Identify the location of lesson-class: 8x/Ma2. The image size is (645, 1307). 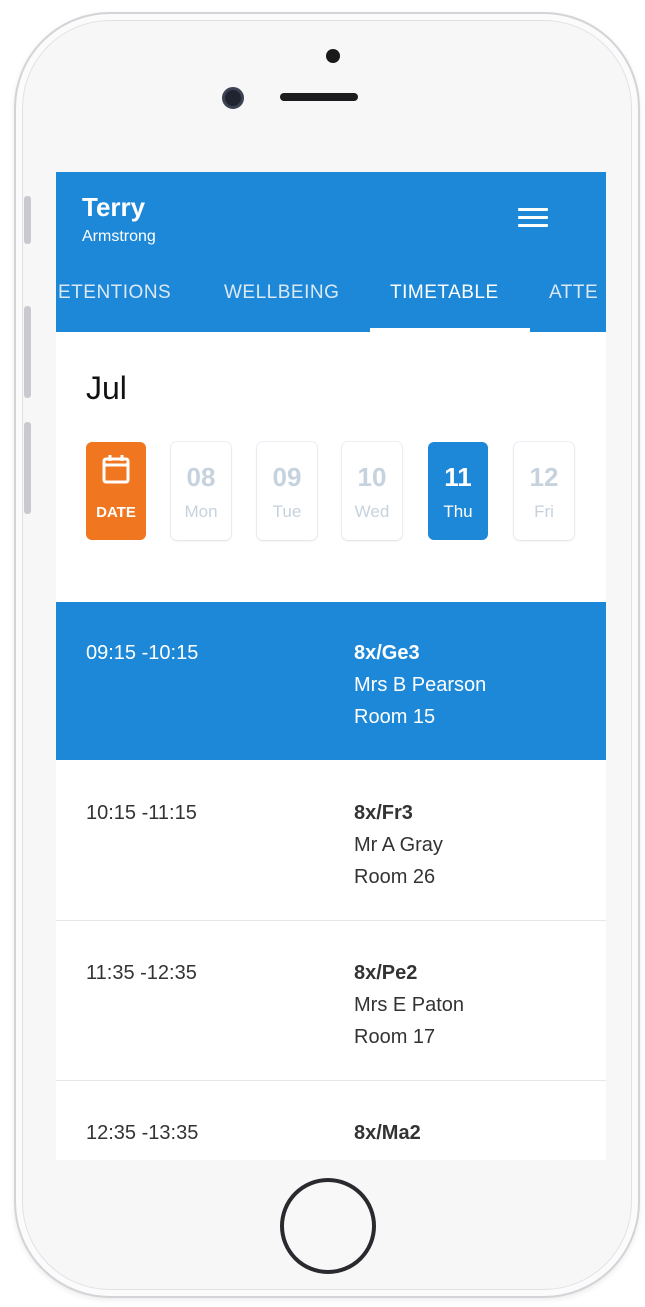
(387, 1133).